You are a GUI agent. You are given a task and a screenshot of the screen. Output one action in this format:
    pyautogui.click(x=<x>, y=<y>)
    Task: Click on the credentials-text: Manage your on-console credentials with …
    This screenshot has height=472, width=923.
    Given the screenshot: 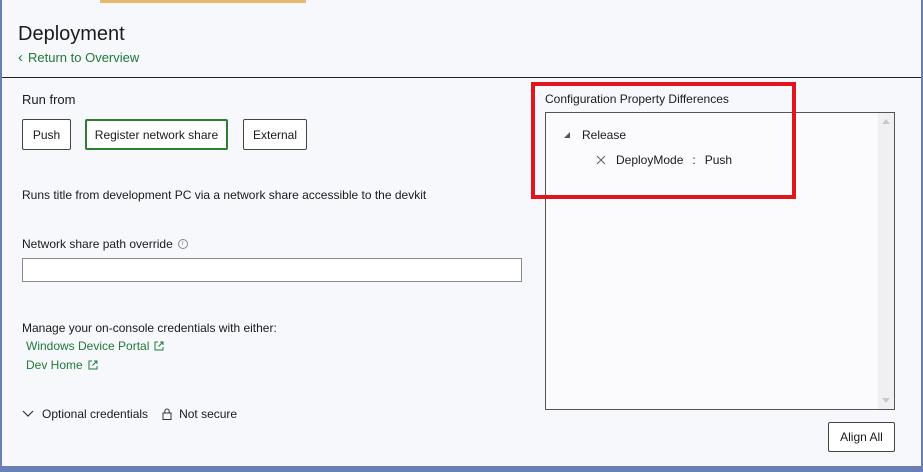 What is the action you would take?
    pyautogui.click(x=149, y=328)
    